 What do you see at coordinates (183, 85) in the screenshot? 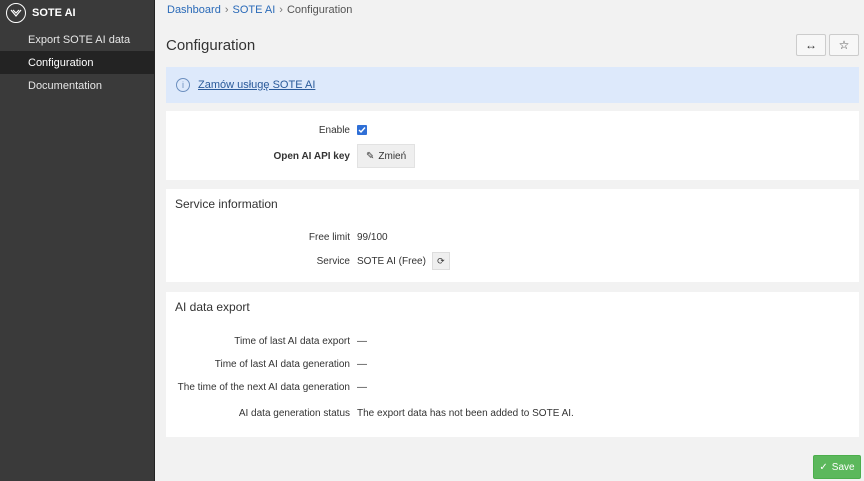
I see `info-icon: i` at bounding box center [183, 85].